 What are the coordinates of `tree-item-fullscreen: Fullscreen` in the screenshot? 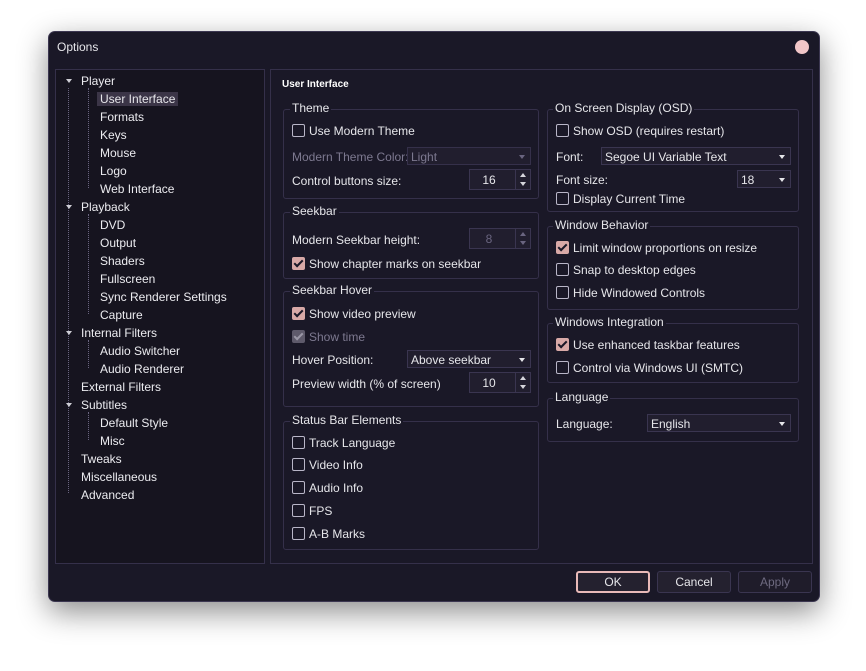 It's located at (127, 279).